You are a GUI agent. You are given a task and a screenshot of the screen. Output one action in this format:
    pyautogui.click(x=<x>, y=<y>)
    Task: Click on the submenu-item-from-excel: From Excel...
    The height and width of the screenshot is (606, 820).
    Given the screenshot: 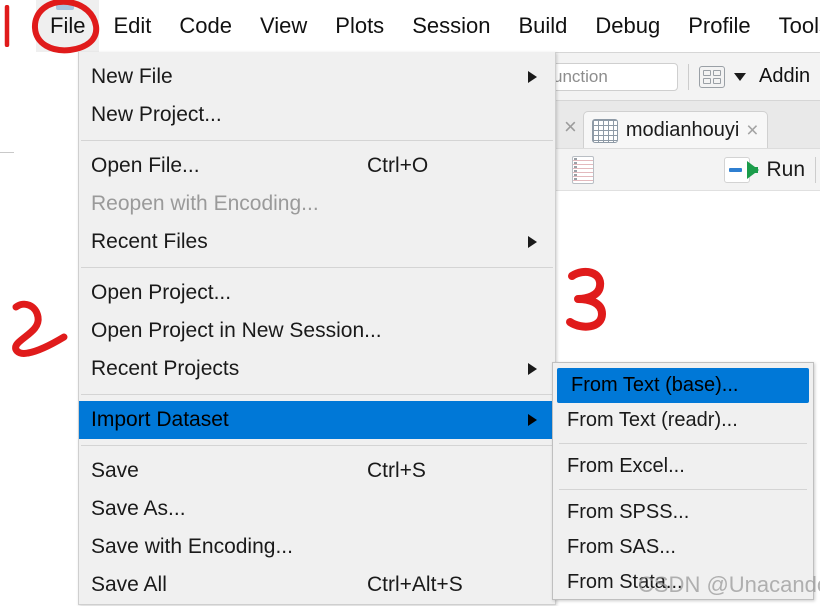 What is the action you would take?
    pyautogui.click(x=683, y=466)
    